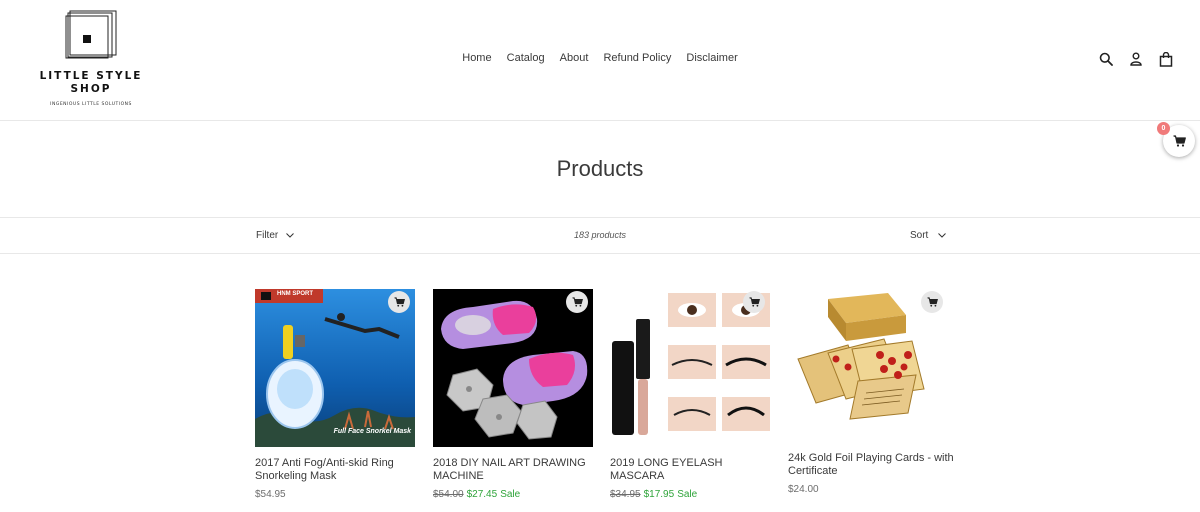 The image size is (1200, 512). What do you see at coordinates (335, 368) in the screenshot?
I see `product-image-snorkel-mask: HNM SPORT Full Face Snorkel Mask` at bounding box center [335, 368].